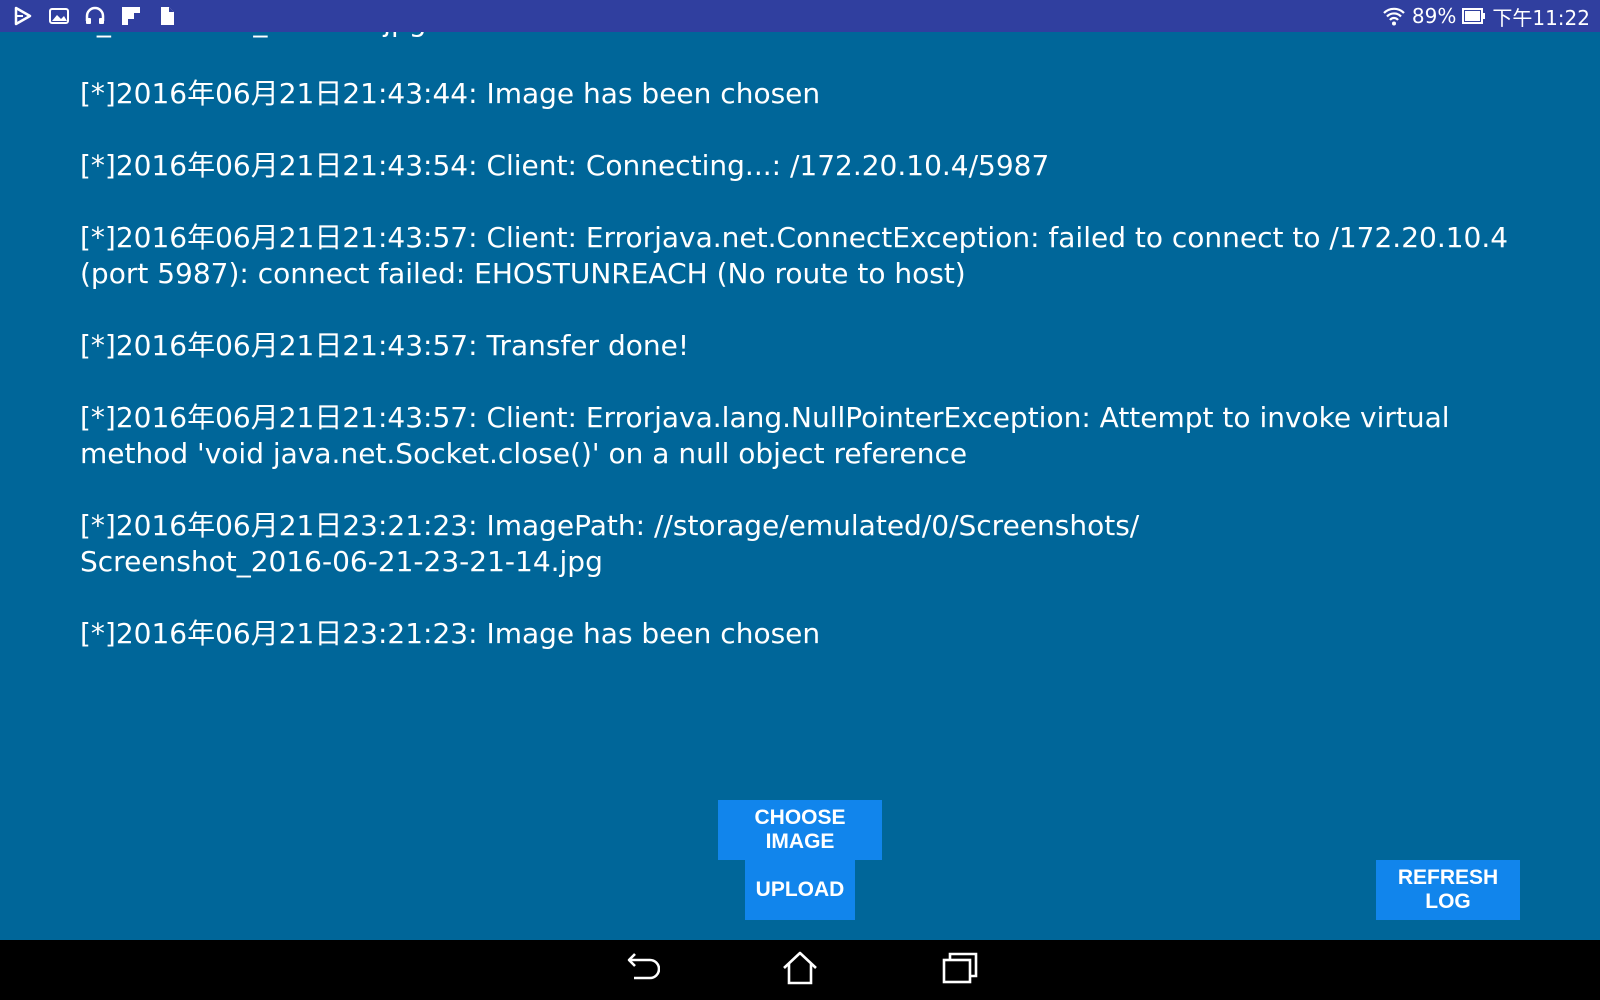 Image resolution: width=1600 pixels, height=1000 pixels. I want to click on back-icon, so click(640, 970).